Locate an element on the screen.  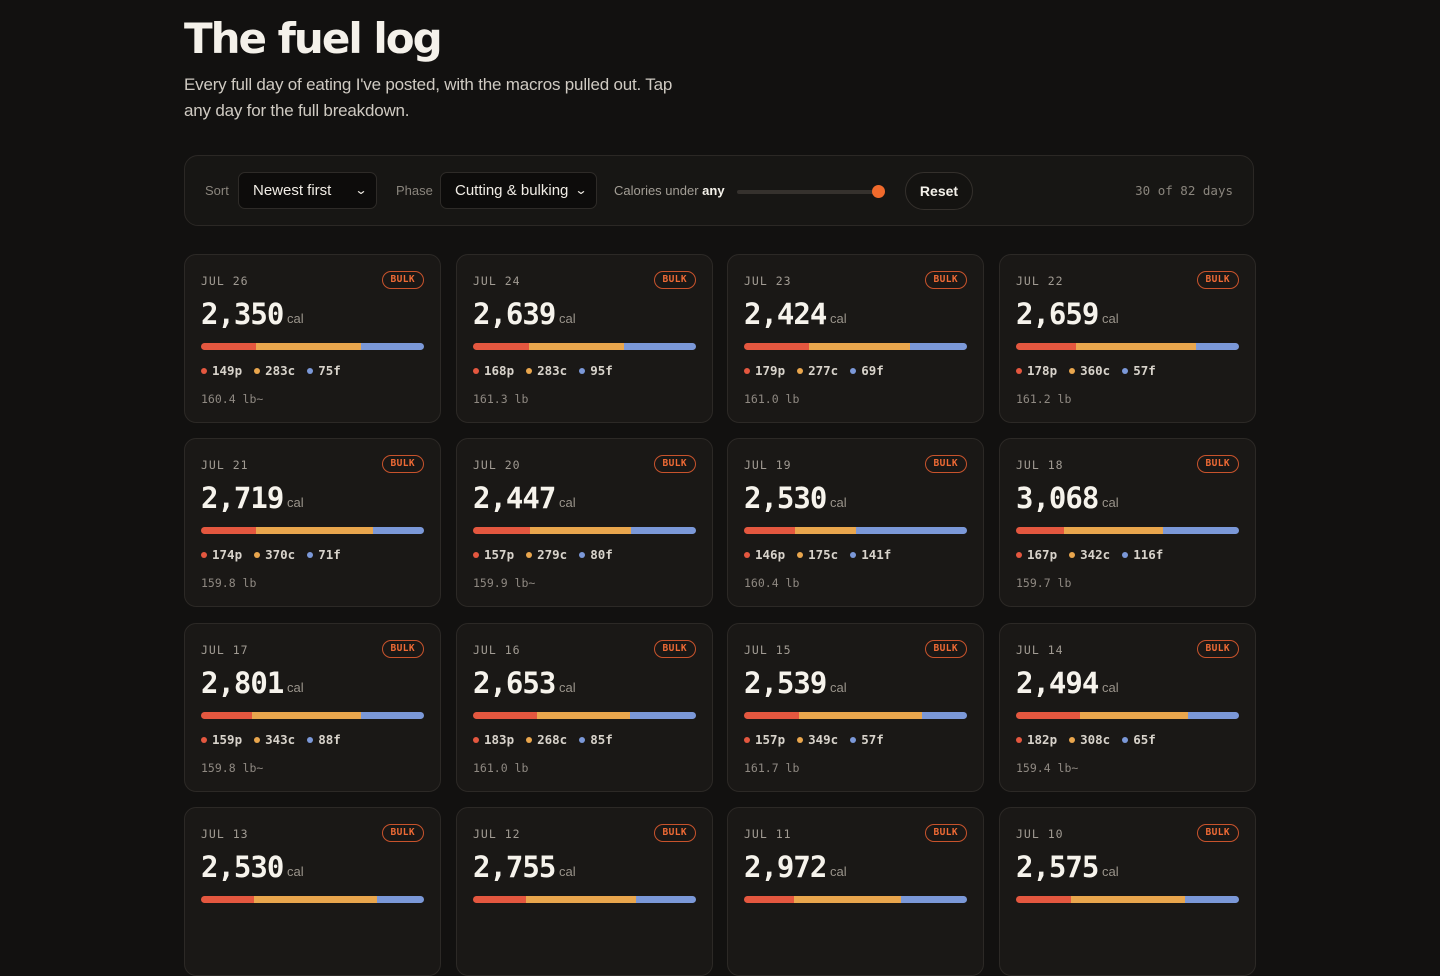
calories-filter-label: Calories under any is located at coordinates (669, 190).